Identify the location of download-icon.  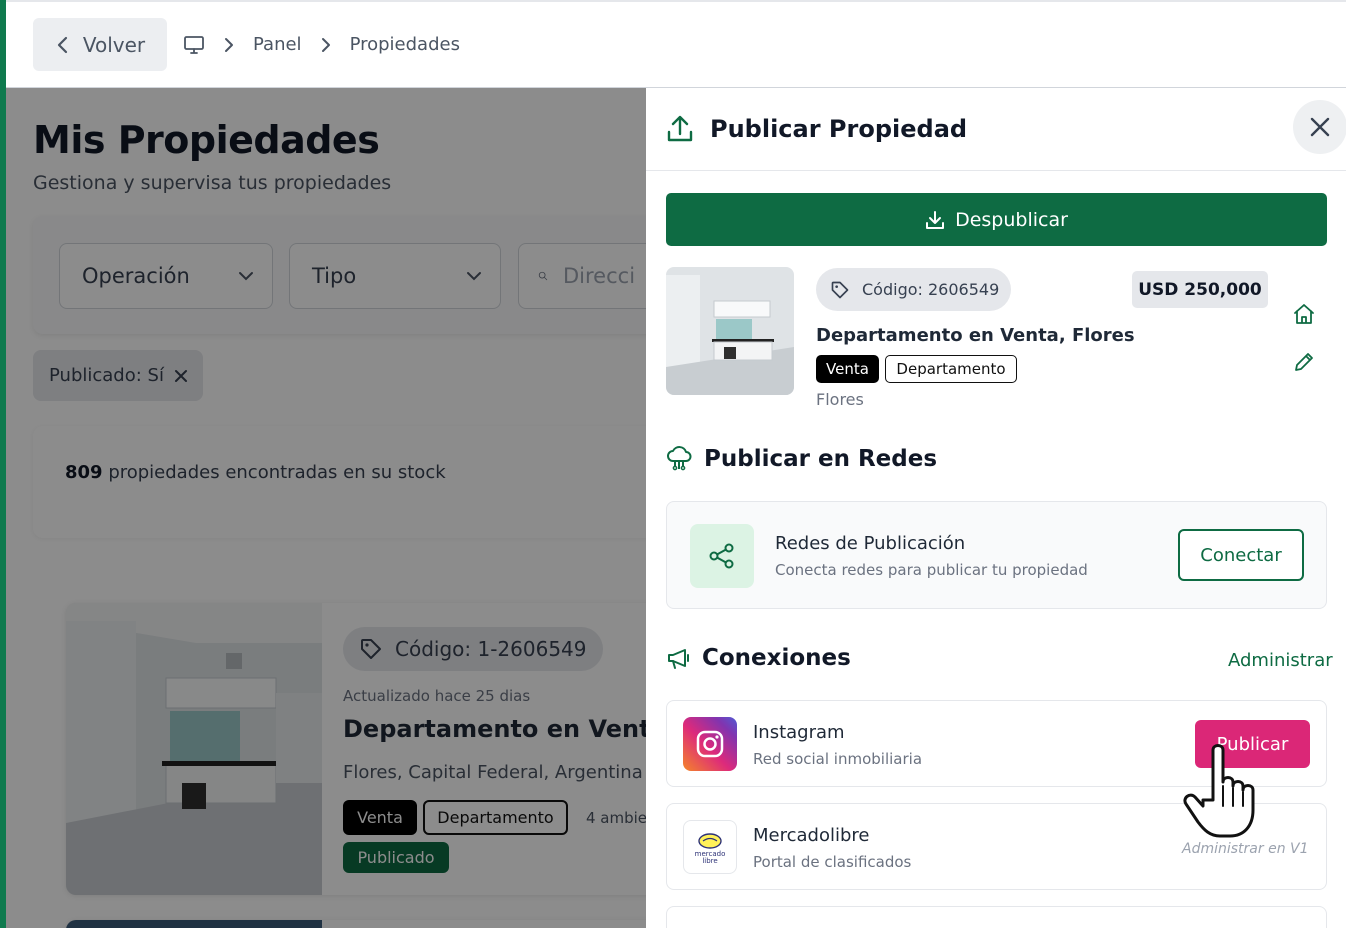
(935, 219).